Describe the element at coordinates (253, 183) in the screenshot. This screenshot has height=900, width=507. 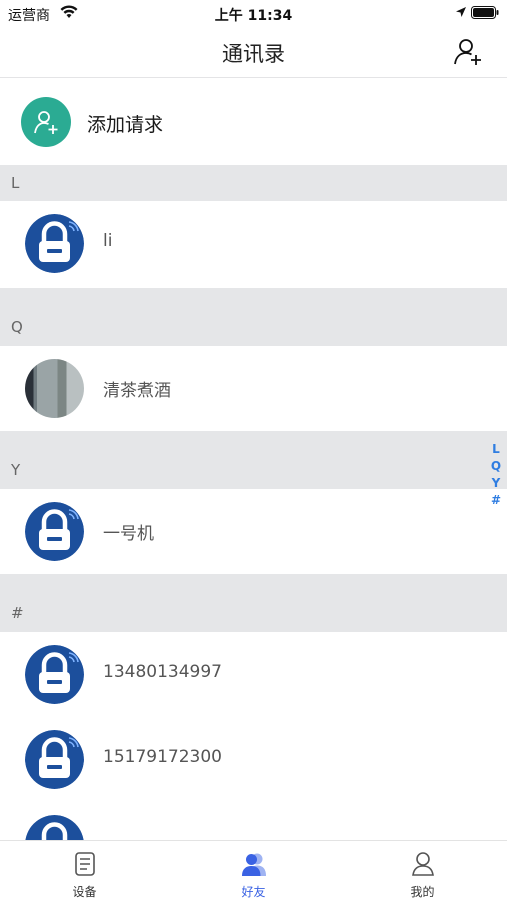
I see `section-header-l: L` at that location.